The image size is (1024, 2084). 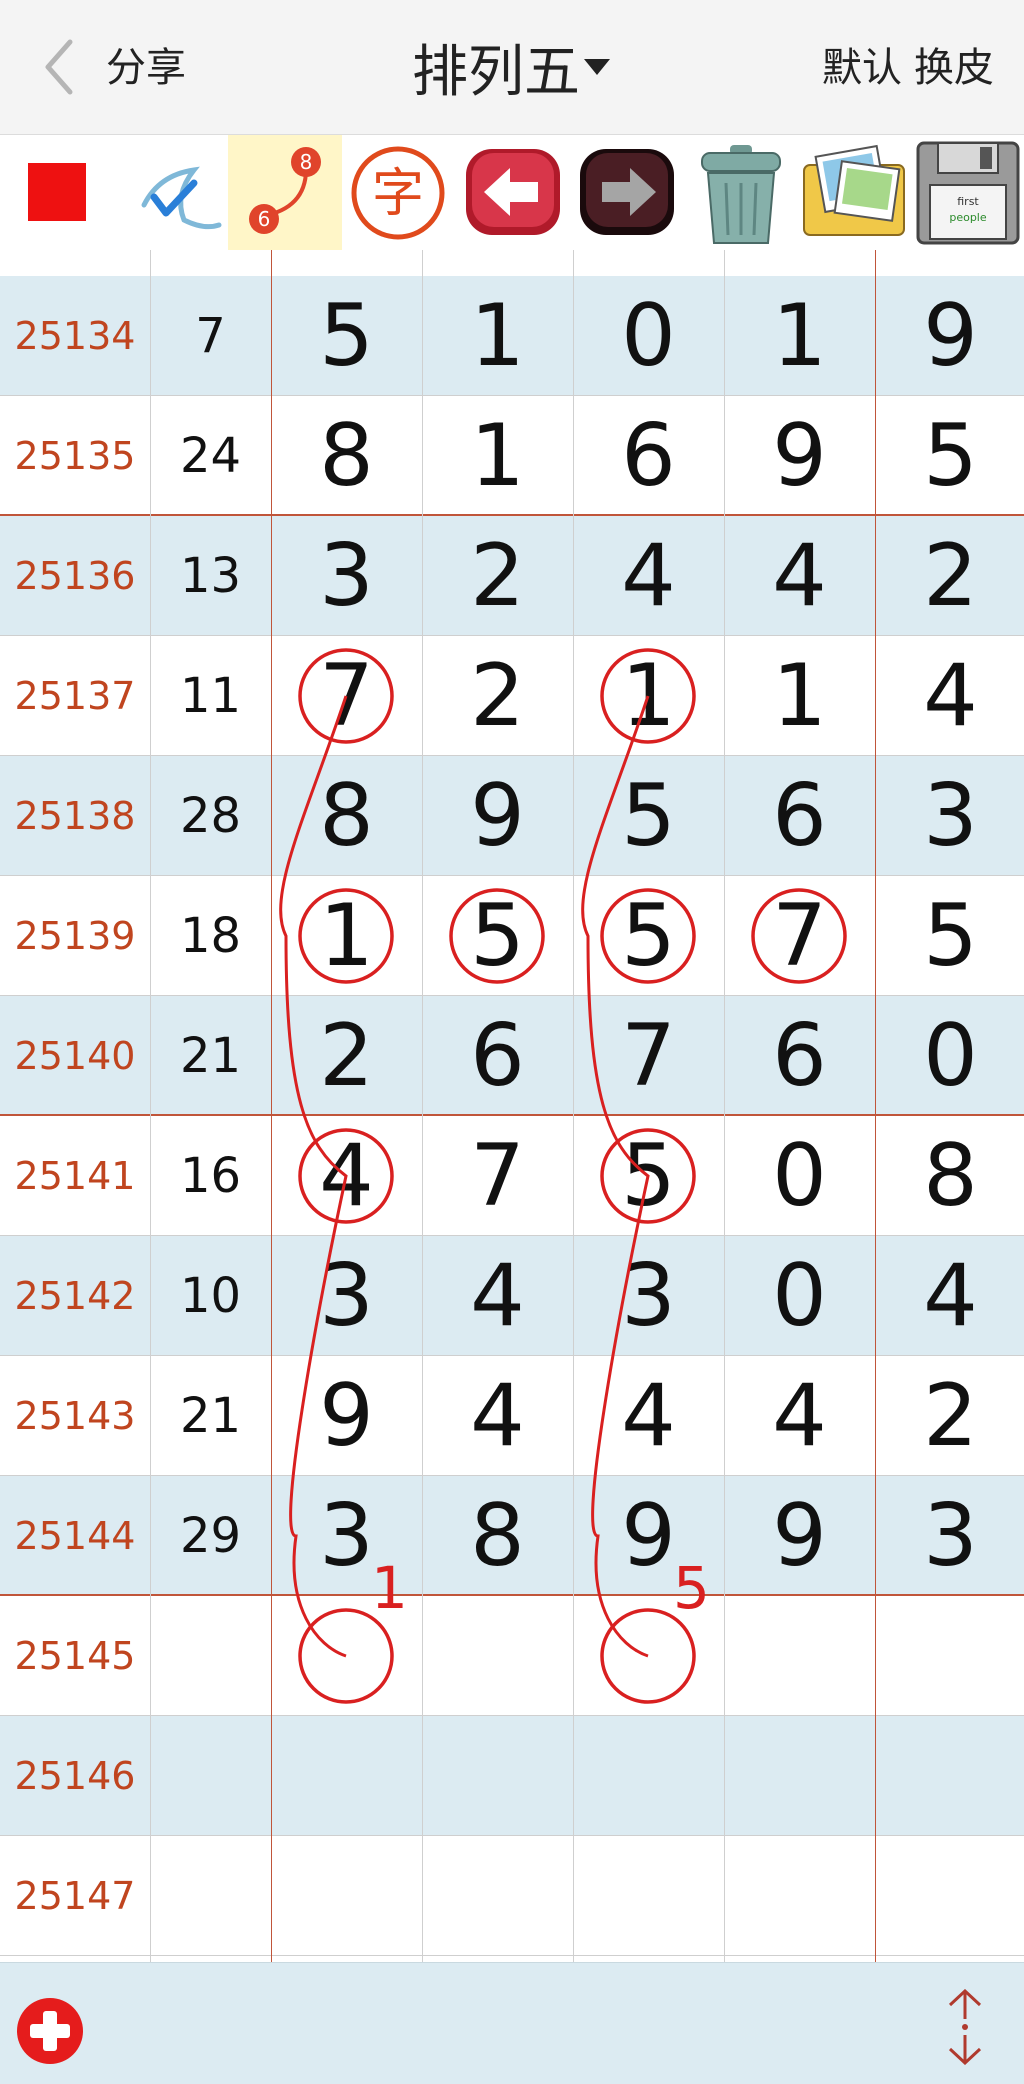 What do you see at coordinates (862, 68) in the screenshot?
I see `default-button: 默认` at bounding box center [862, 68].